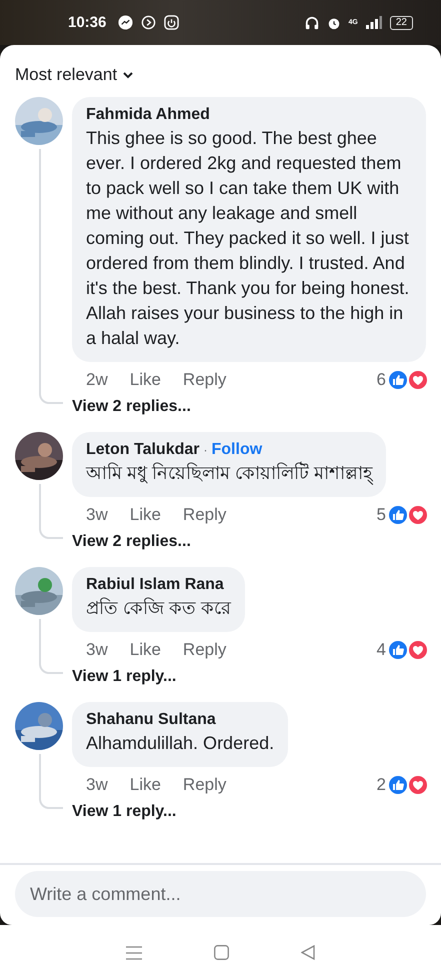 This screenshot has height=980, width=441. Describe the element at coordinates (151, 720) in the screenshot. I see `comment-author: Shahanu Sultana` at that location.